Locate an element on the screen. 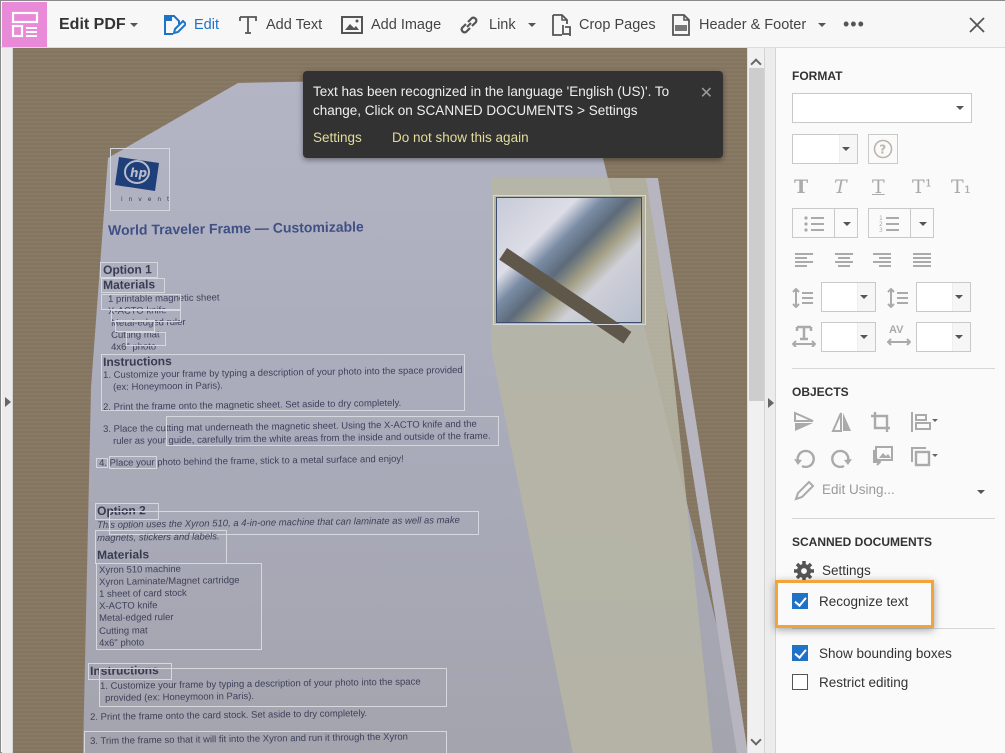 The height and width of the screenshot is (753, 1005). subscript-icon: T₁ is located at coordinates (961, 187).